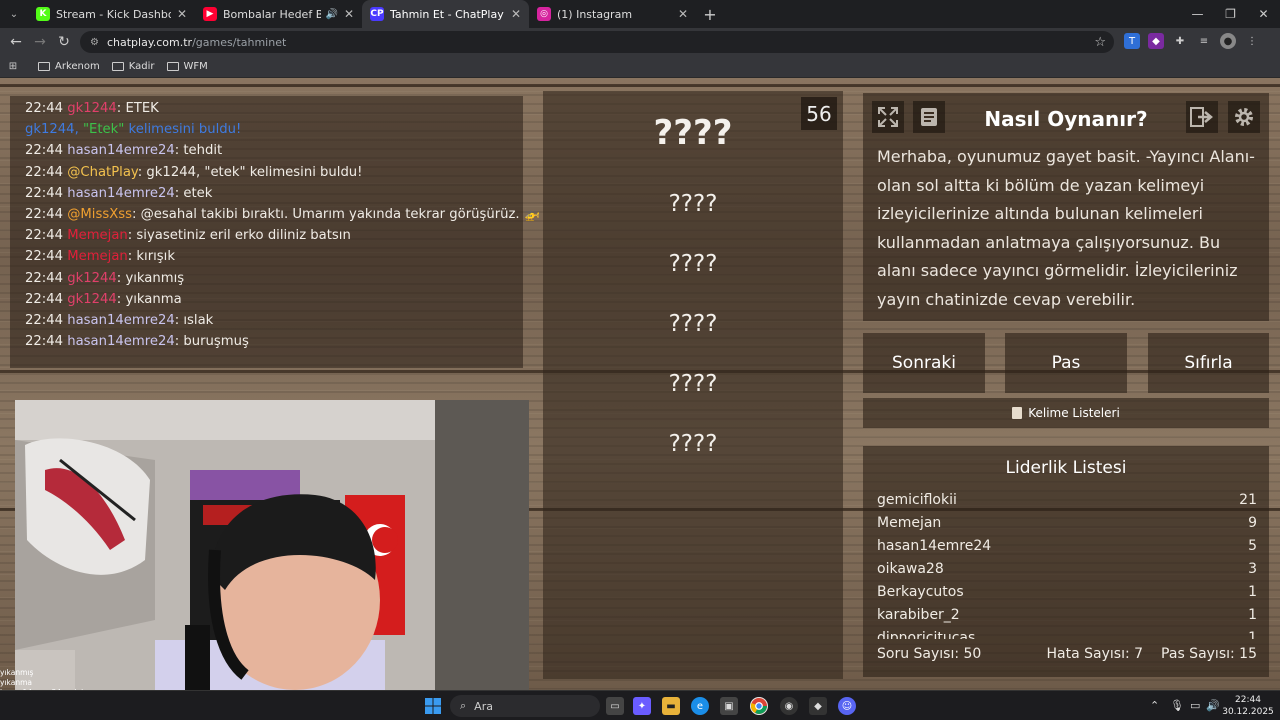 The height and width of the screenshot is (720, 1280). I want to click on copilot-icon: ✦, so click(642, 706).